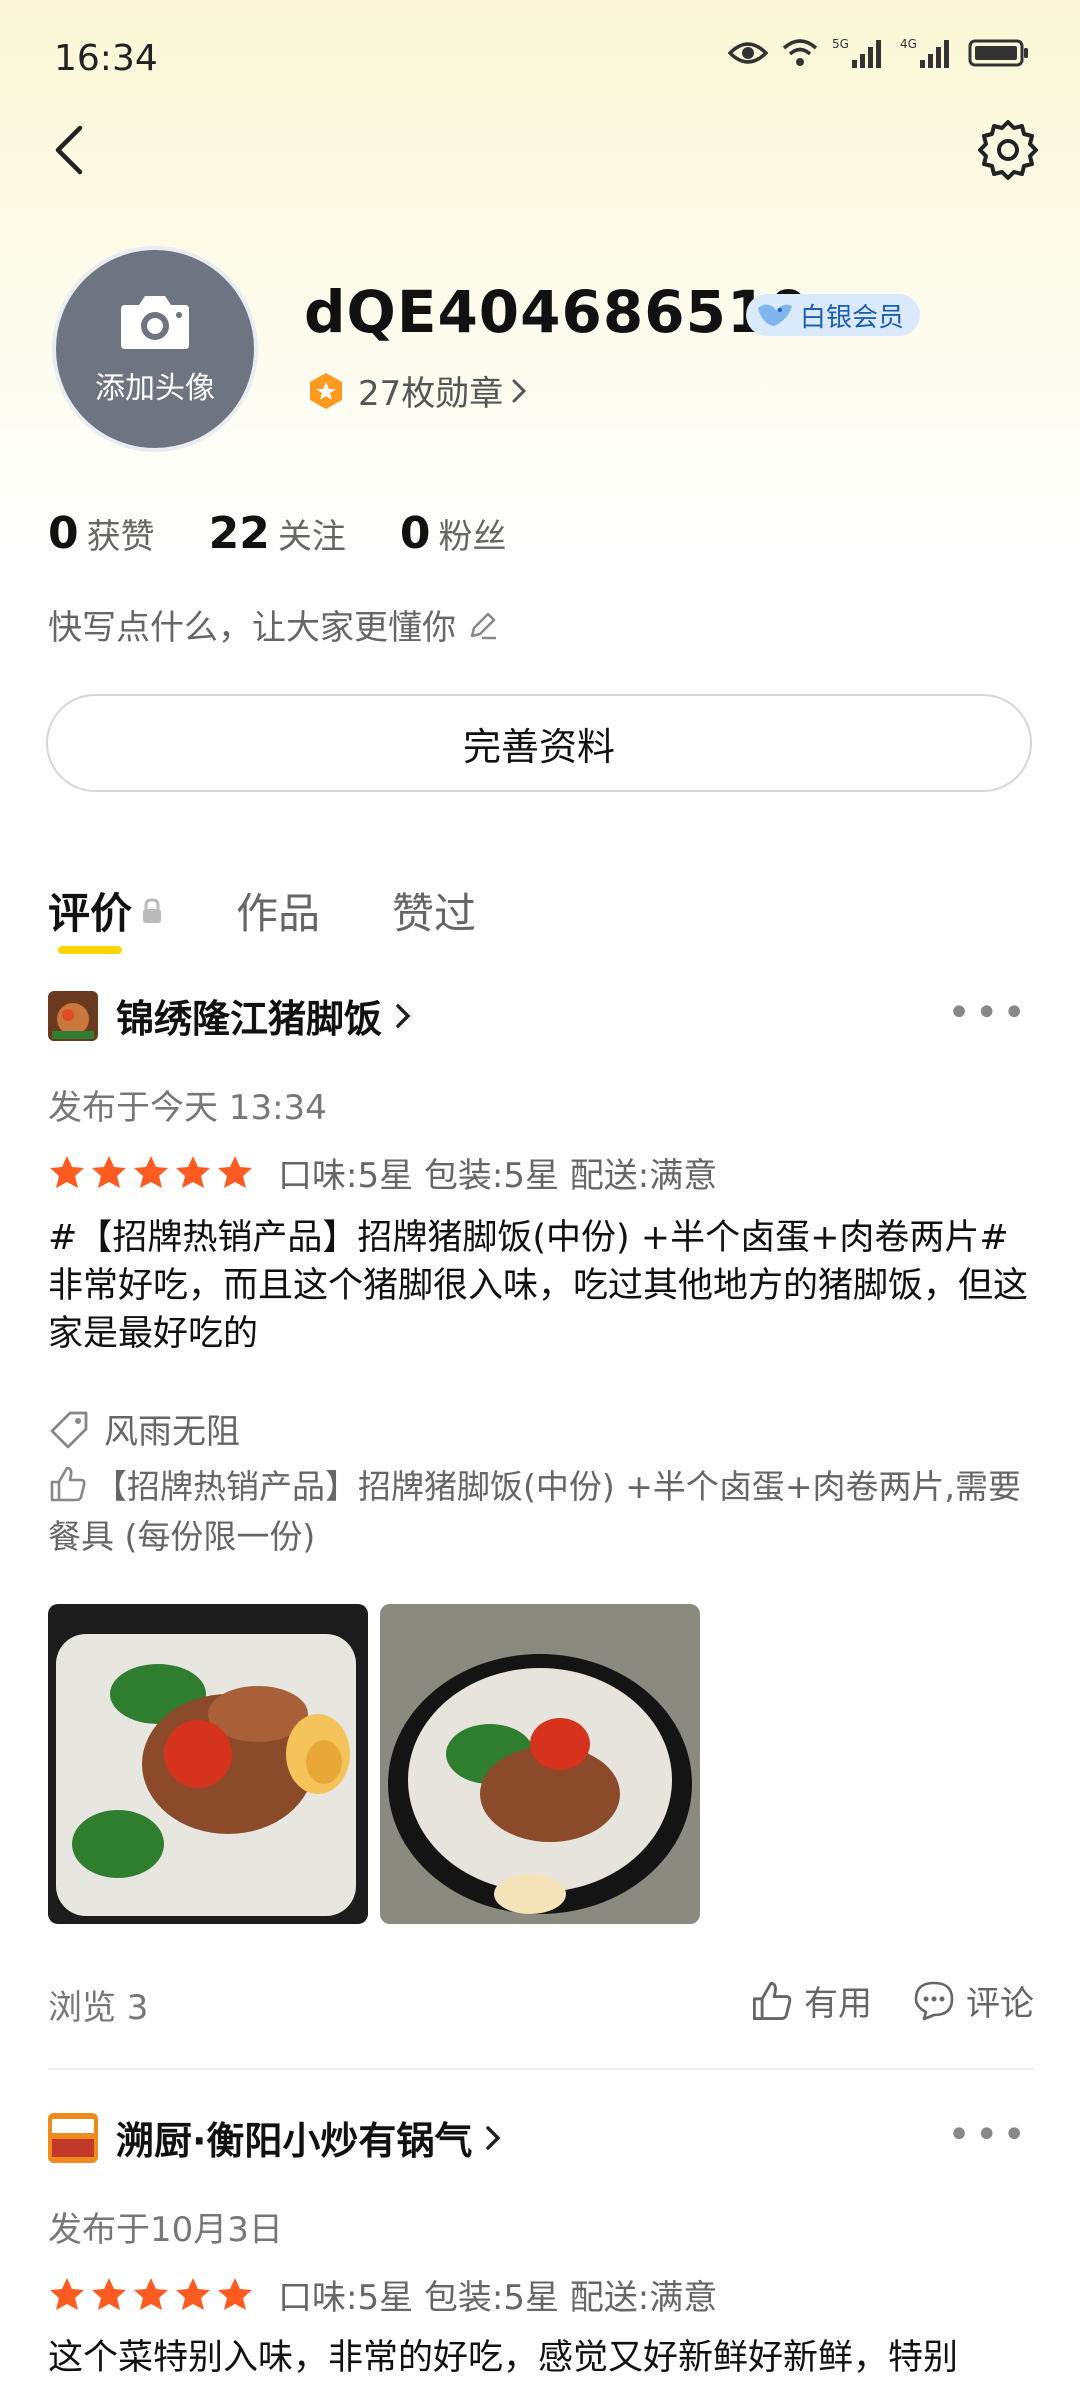 This screenshot has width=1080, height=2388. What do you see at coordinates (239, 533) in the screenshot?
I see `stat-following-count: 22` at bounding box center [239, 533].